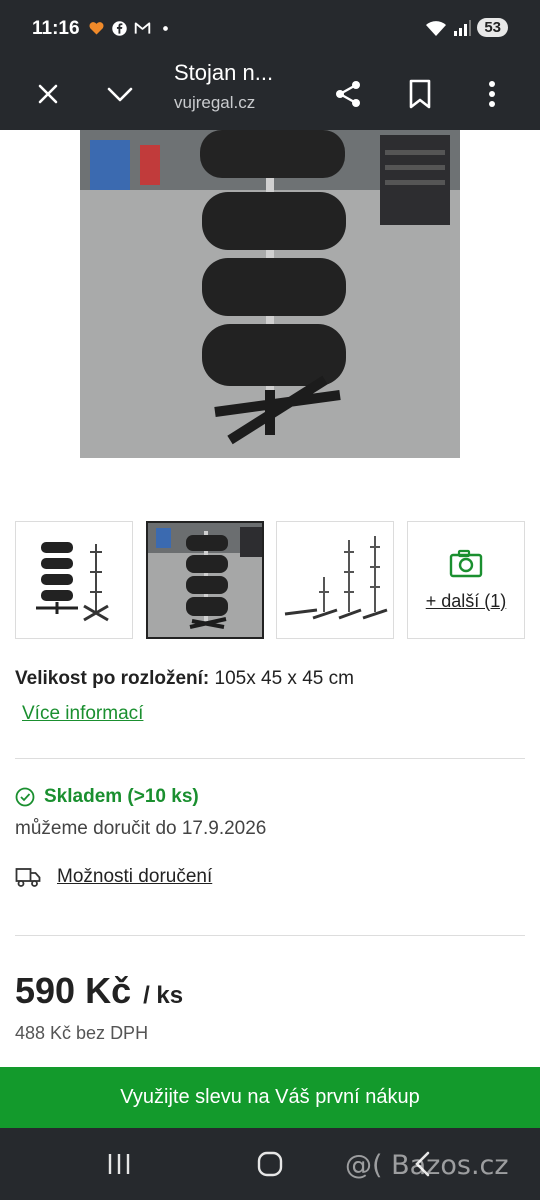 The height and width of the screenshot is (1200, 540). What do you see at coordinates (427, 1165) in the screenshot?
I see `watermark: @( Bazos.cz` at bounding box center [427, 1165].